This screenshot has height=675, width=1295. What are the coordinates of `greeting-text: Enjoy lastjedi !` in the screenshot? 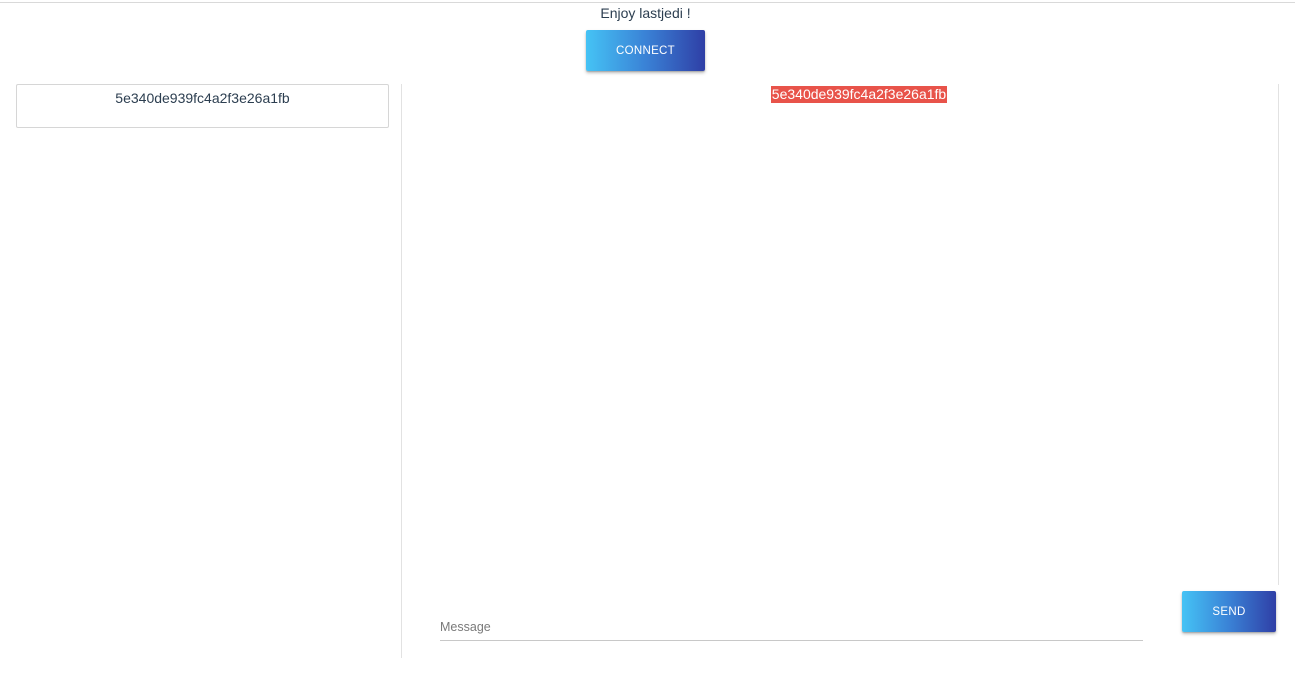 It's located at (645, 13).